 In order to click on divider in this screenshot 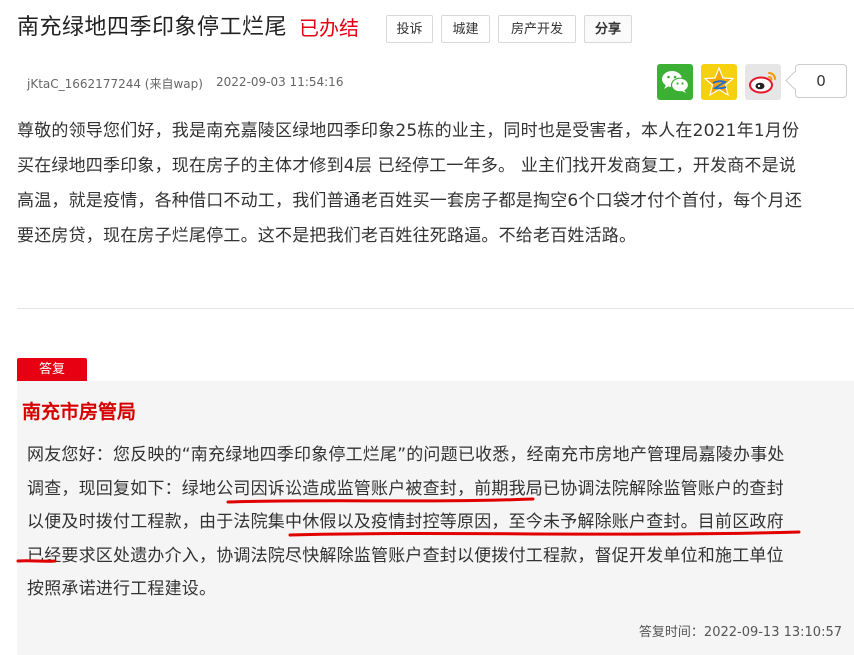, I will do `click(435, 308)`.